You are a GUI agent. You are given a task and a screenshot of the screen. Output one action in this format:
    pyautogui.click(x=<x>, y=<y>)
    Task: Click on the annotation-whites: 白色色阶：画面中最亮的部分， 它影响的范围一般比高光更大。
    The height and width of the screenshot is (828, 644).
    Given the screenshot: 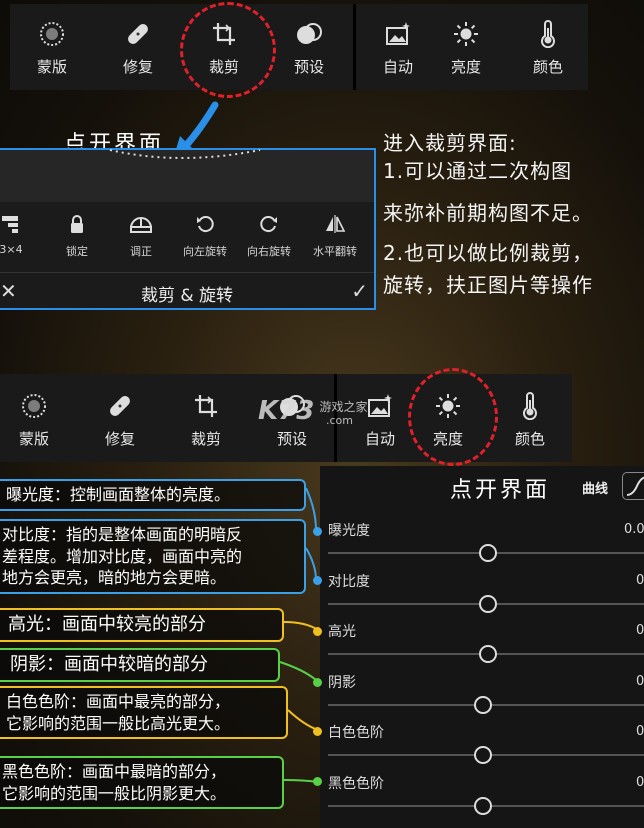 What is the action you would take?
    pyautogui.click(x=144, y=713)
    